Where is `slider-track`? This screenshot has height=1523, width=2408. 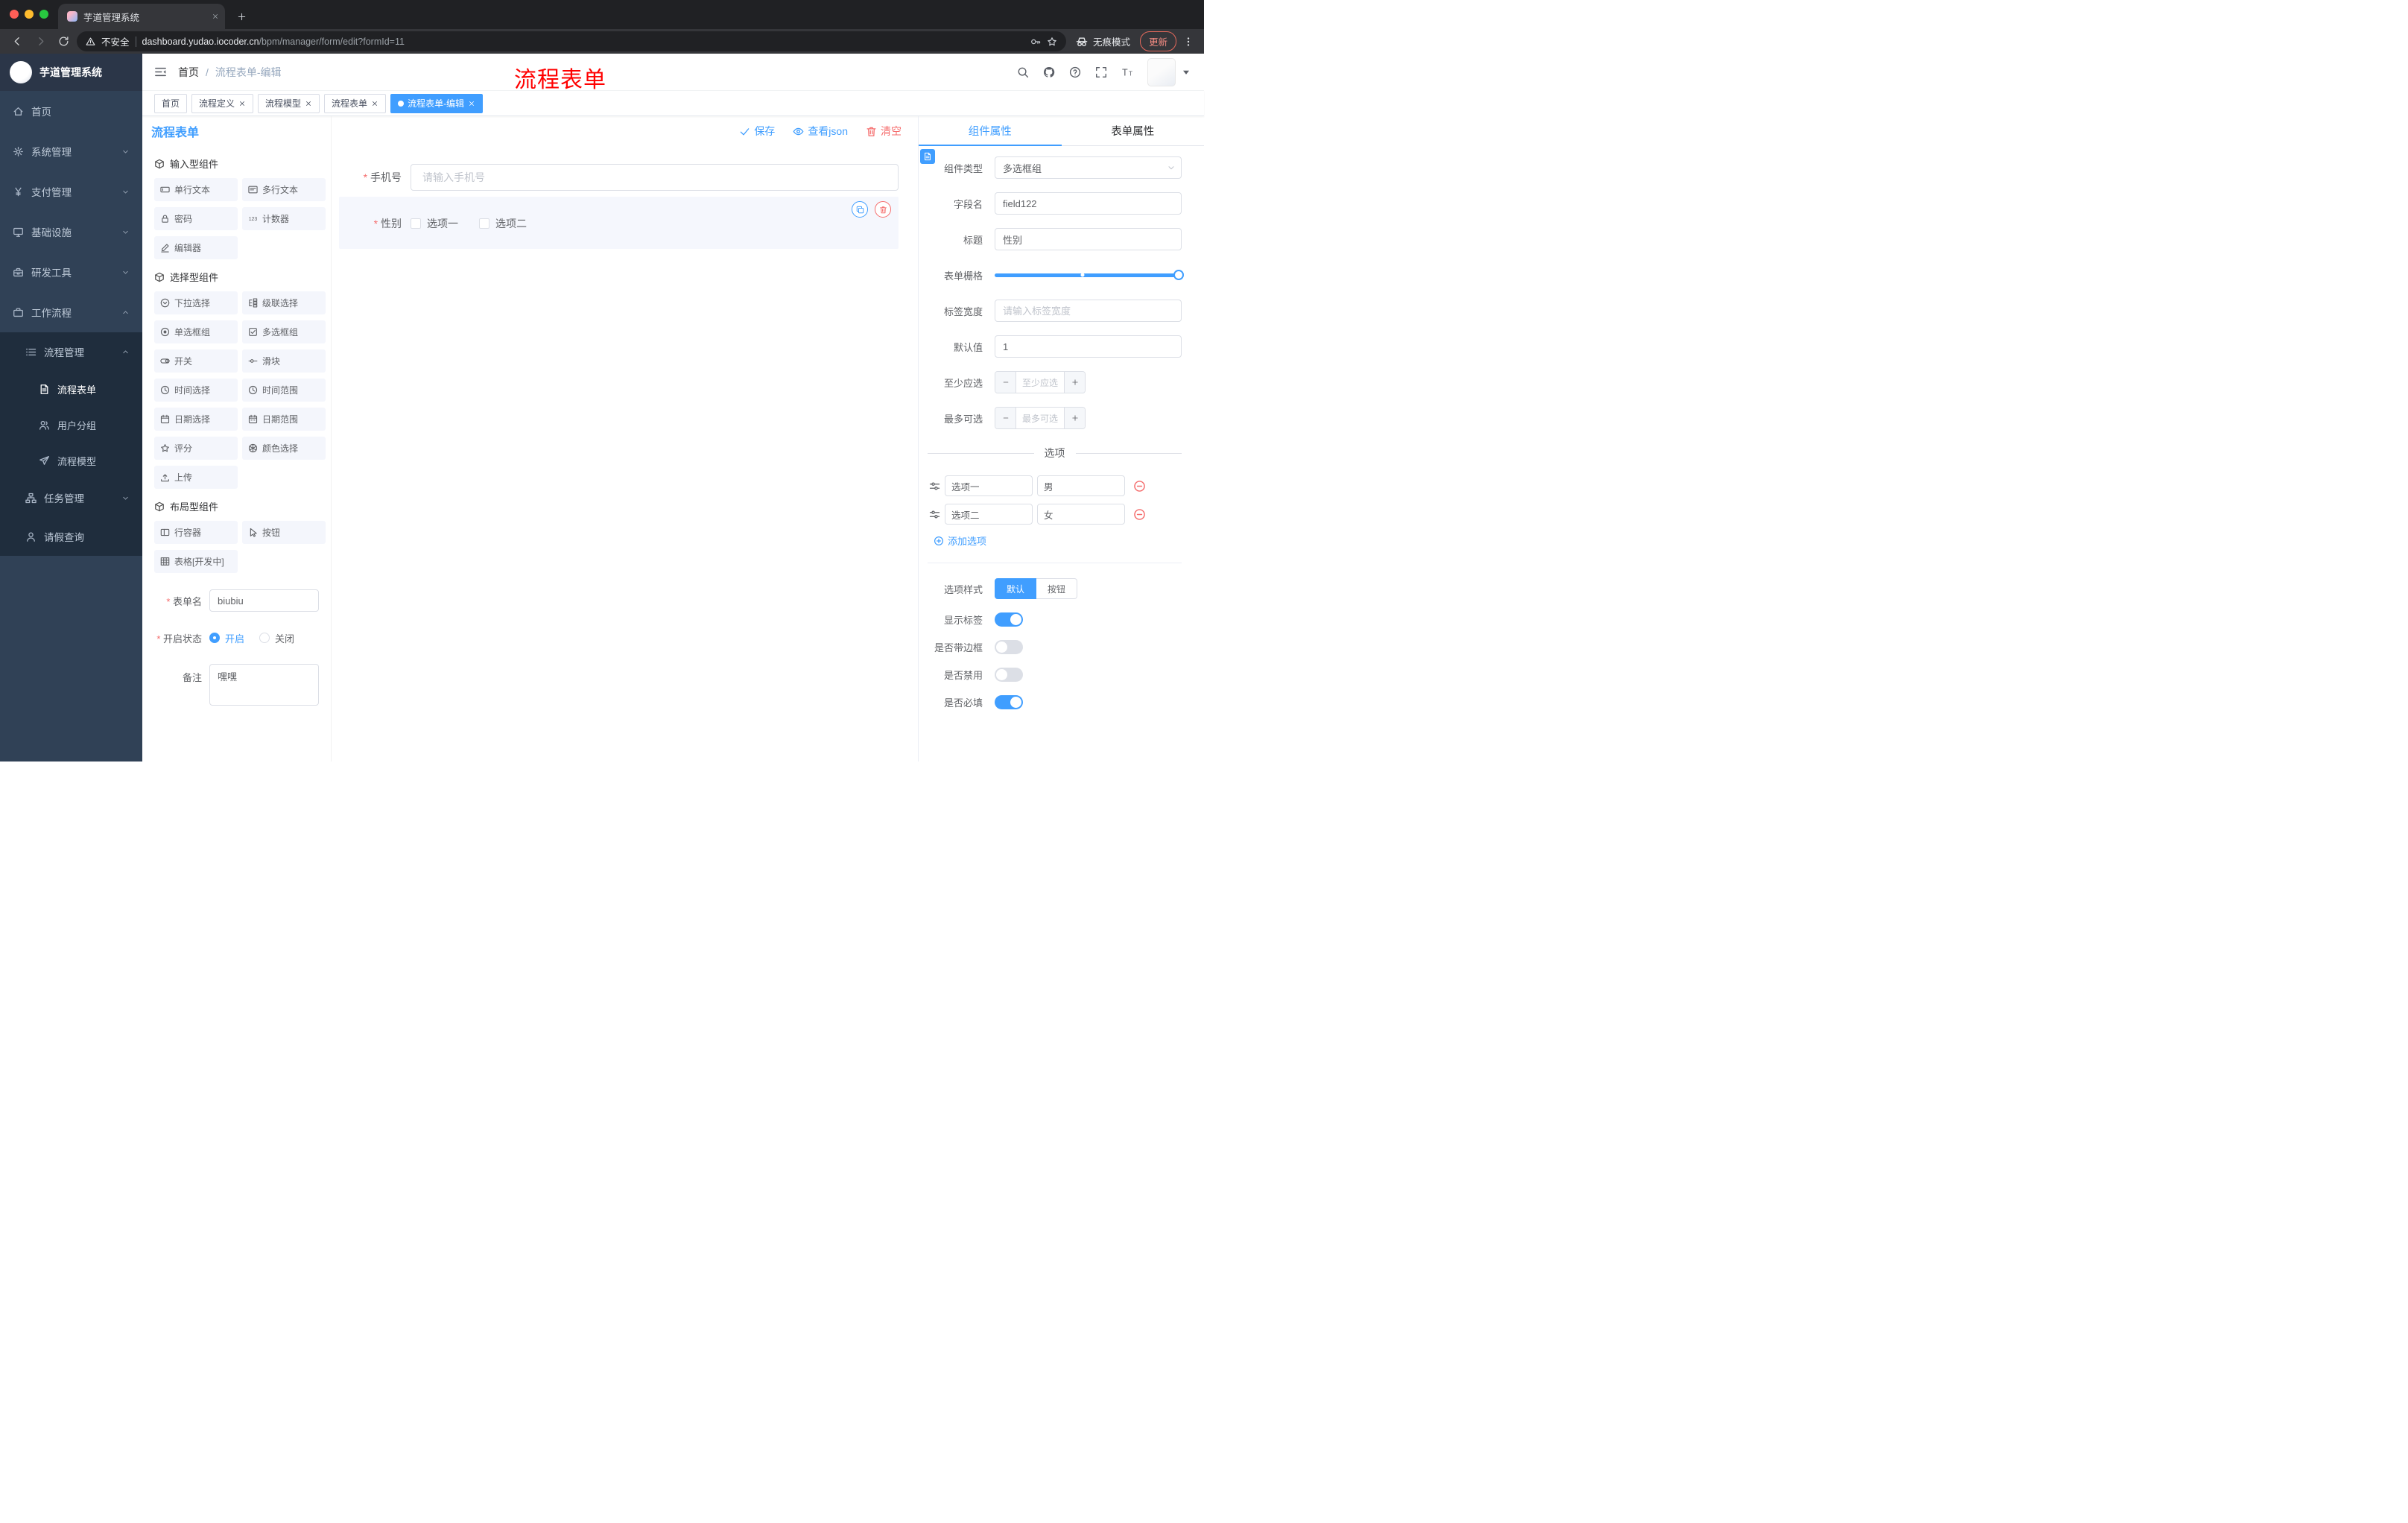
slider-track is located at coordinates (1089, 275).